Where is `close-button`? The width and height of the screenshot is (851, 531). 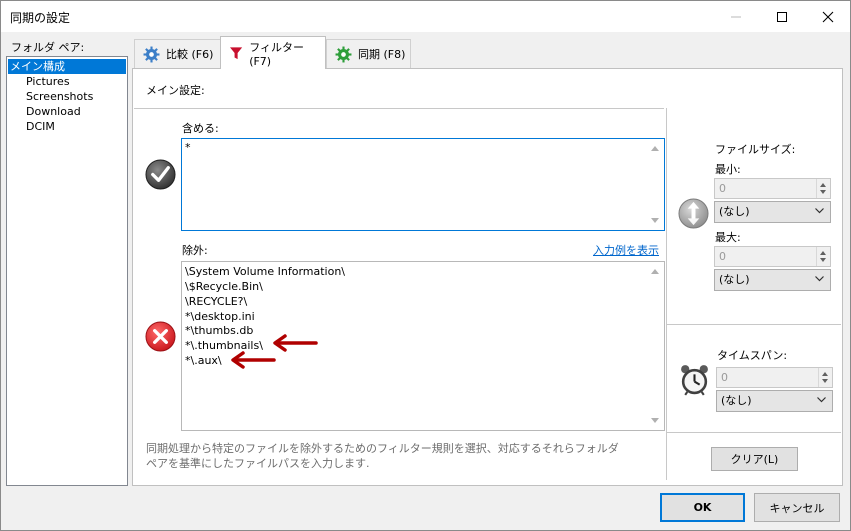 close-button is located at coordinates (827, 16).